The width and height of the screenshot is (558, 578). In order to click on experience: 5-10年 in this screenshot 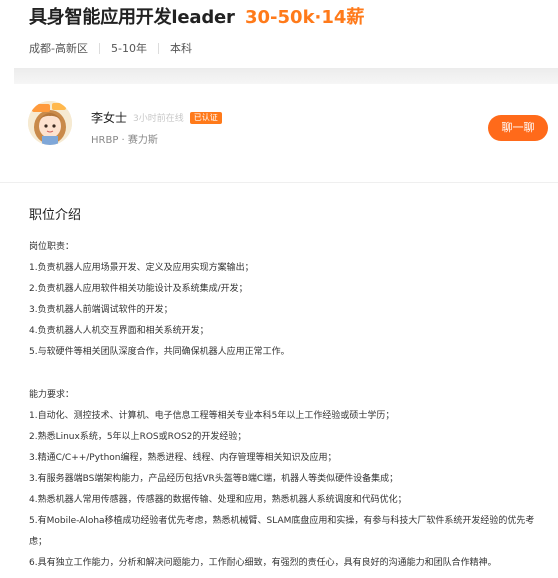, I will do `click(128, 48)`.